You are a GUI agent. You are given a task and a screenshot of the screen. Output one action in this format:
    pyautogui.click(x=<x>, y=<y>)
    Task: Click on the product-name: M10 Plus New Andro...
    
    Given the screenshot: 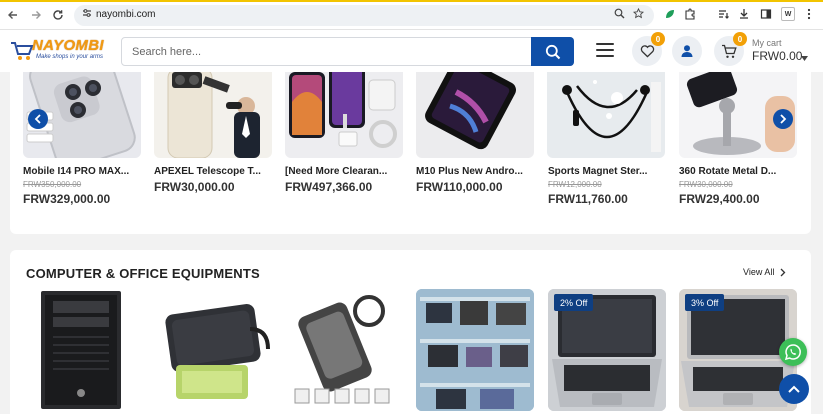 What is the action you would take?
    pyautogui.click(x=469, y=171)
    